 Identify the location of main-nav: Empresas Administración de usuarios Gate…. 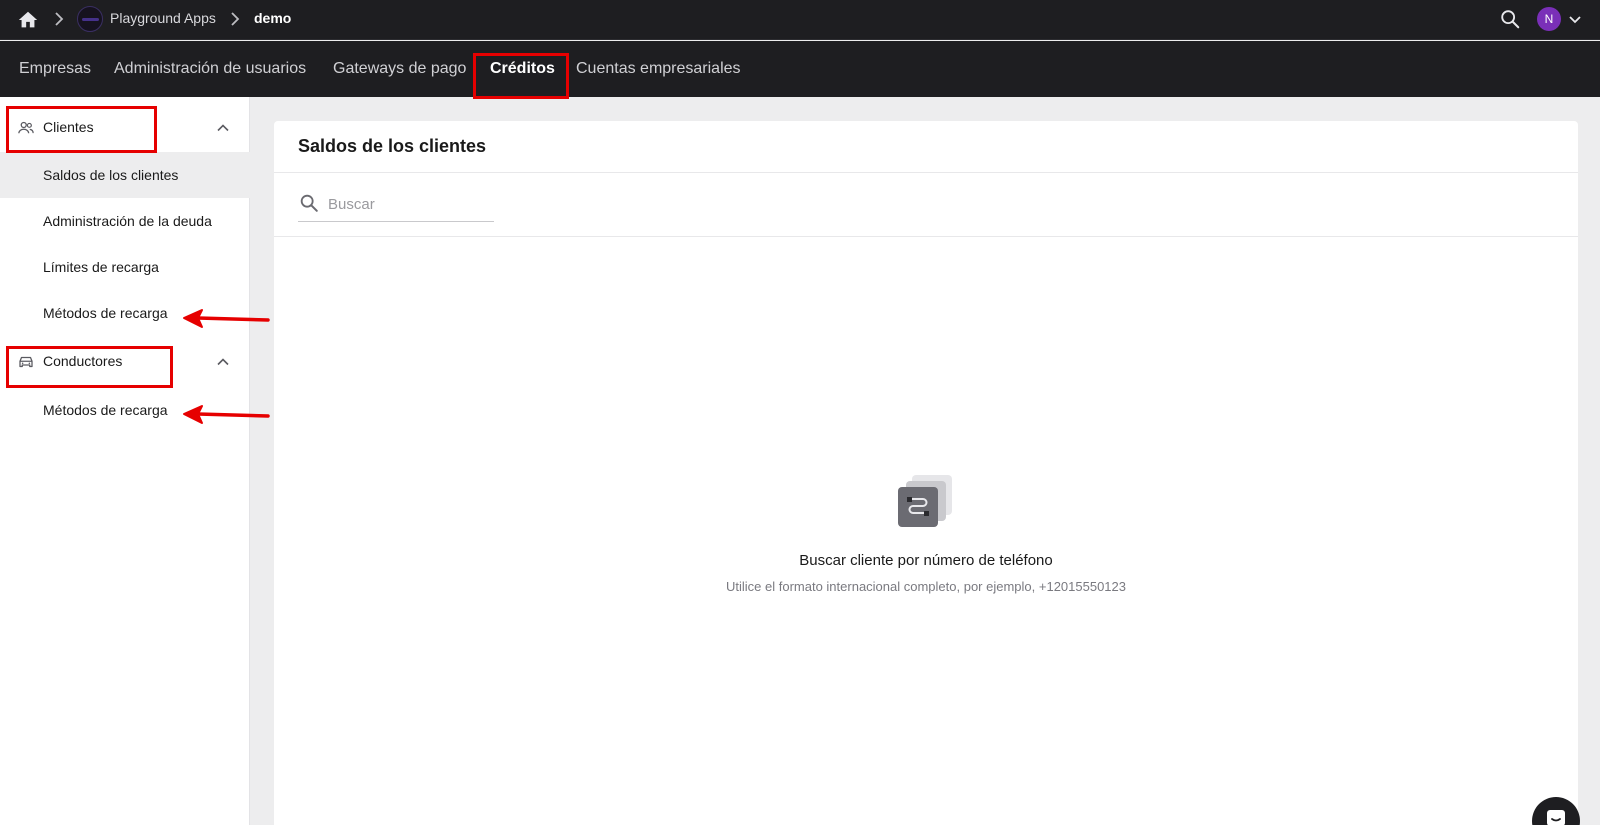
(800, 69).